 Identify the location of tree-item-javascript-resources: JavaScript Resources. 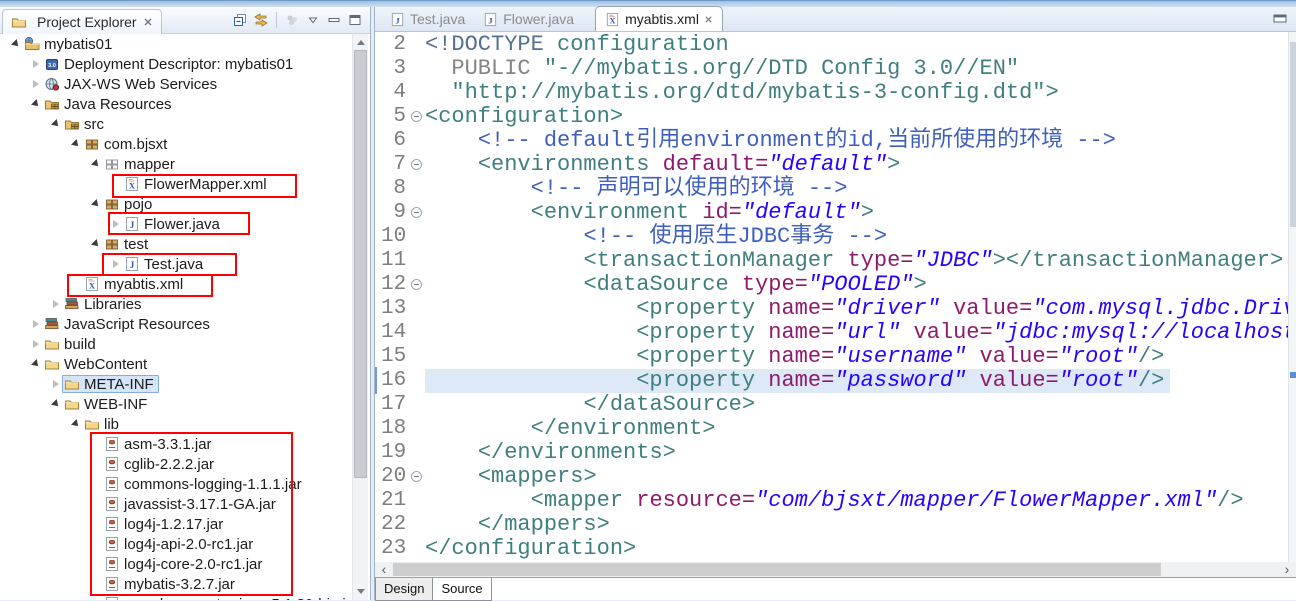
(176, 324).